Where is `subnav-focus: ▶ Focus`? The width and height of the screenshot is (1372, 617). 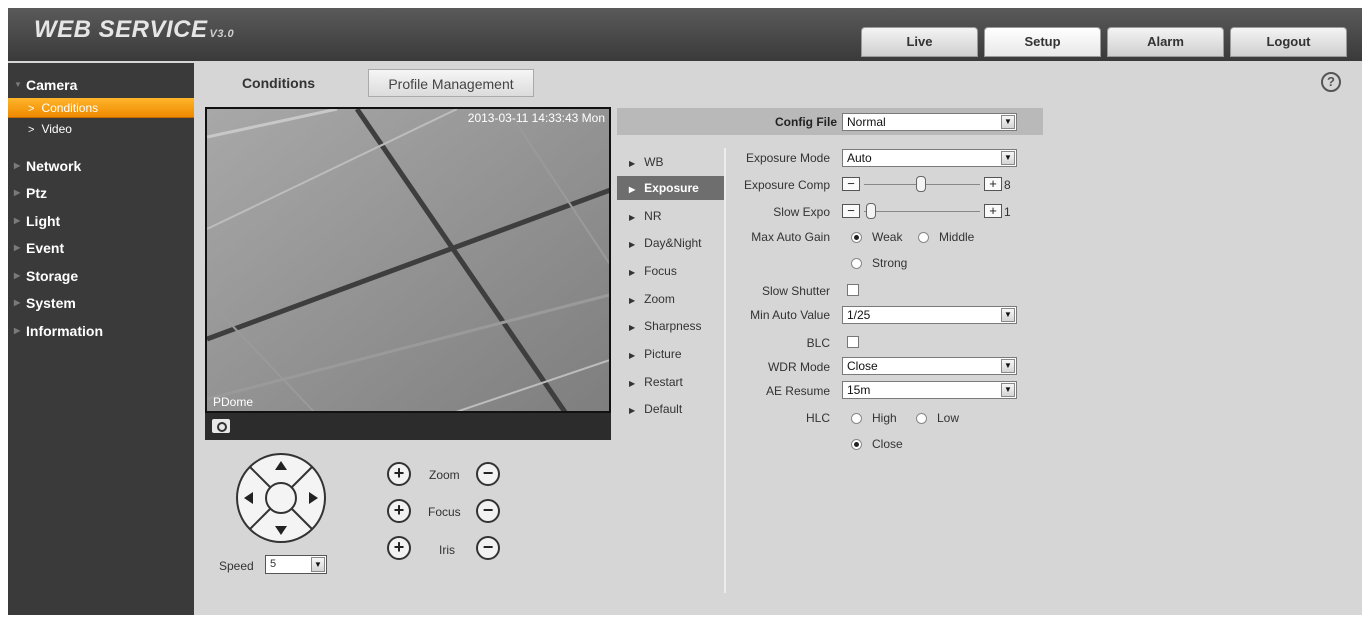
subnav-focus: ▶ Focus is located at coordinates (670, 271).